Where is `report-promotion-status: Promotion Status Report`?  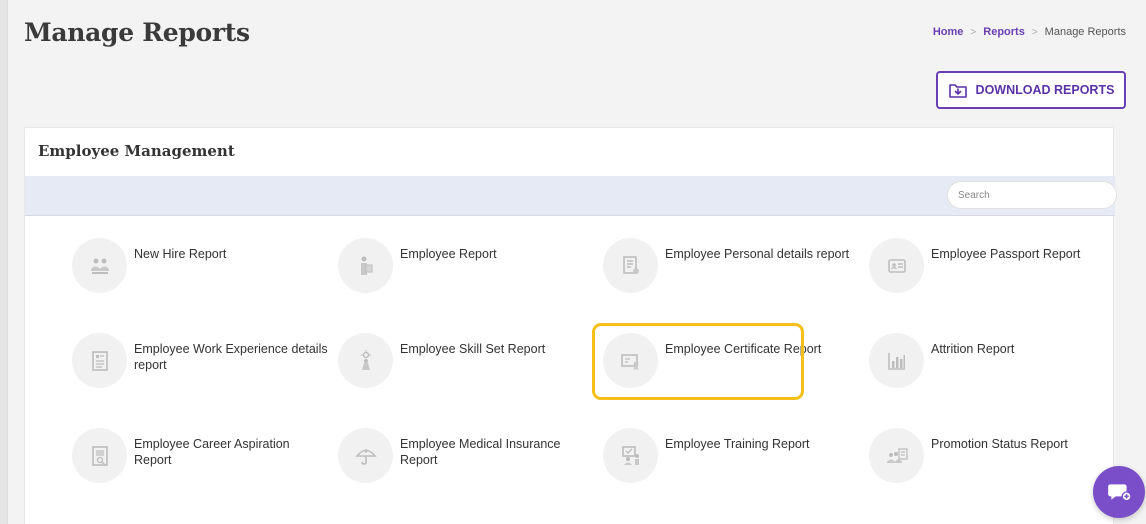 report-promotion-status: Promotion Status Report is located at coordinates (989, 458).